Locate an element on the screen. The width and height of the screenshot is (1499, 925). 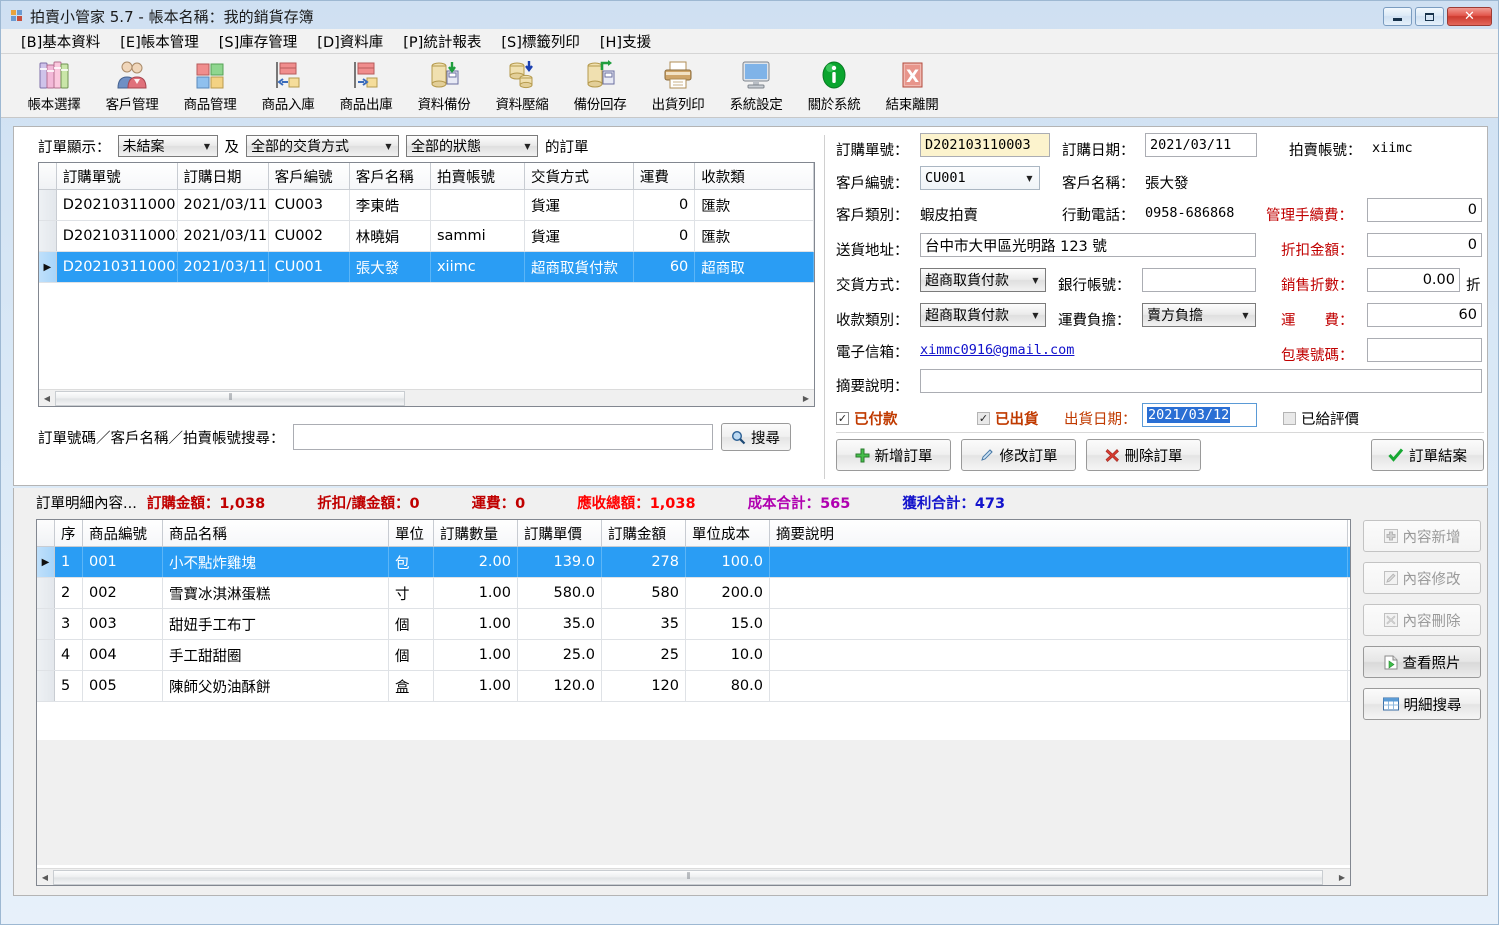
close-order-button: 訂單結案 is located at coordinates (1427, 455).